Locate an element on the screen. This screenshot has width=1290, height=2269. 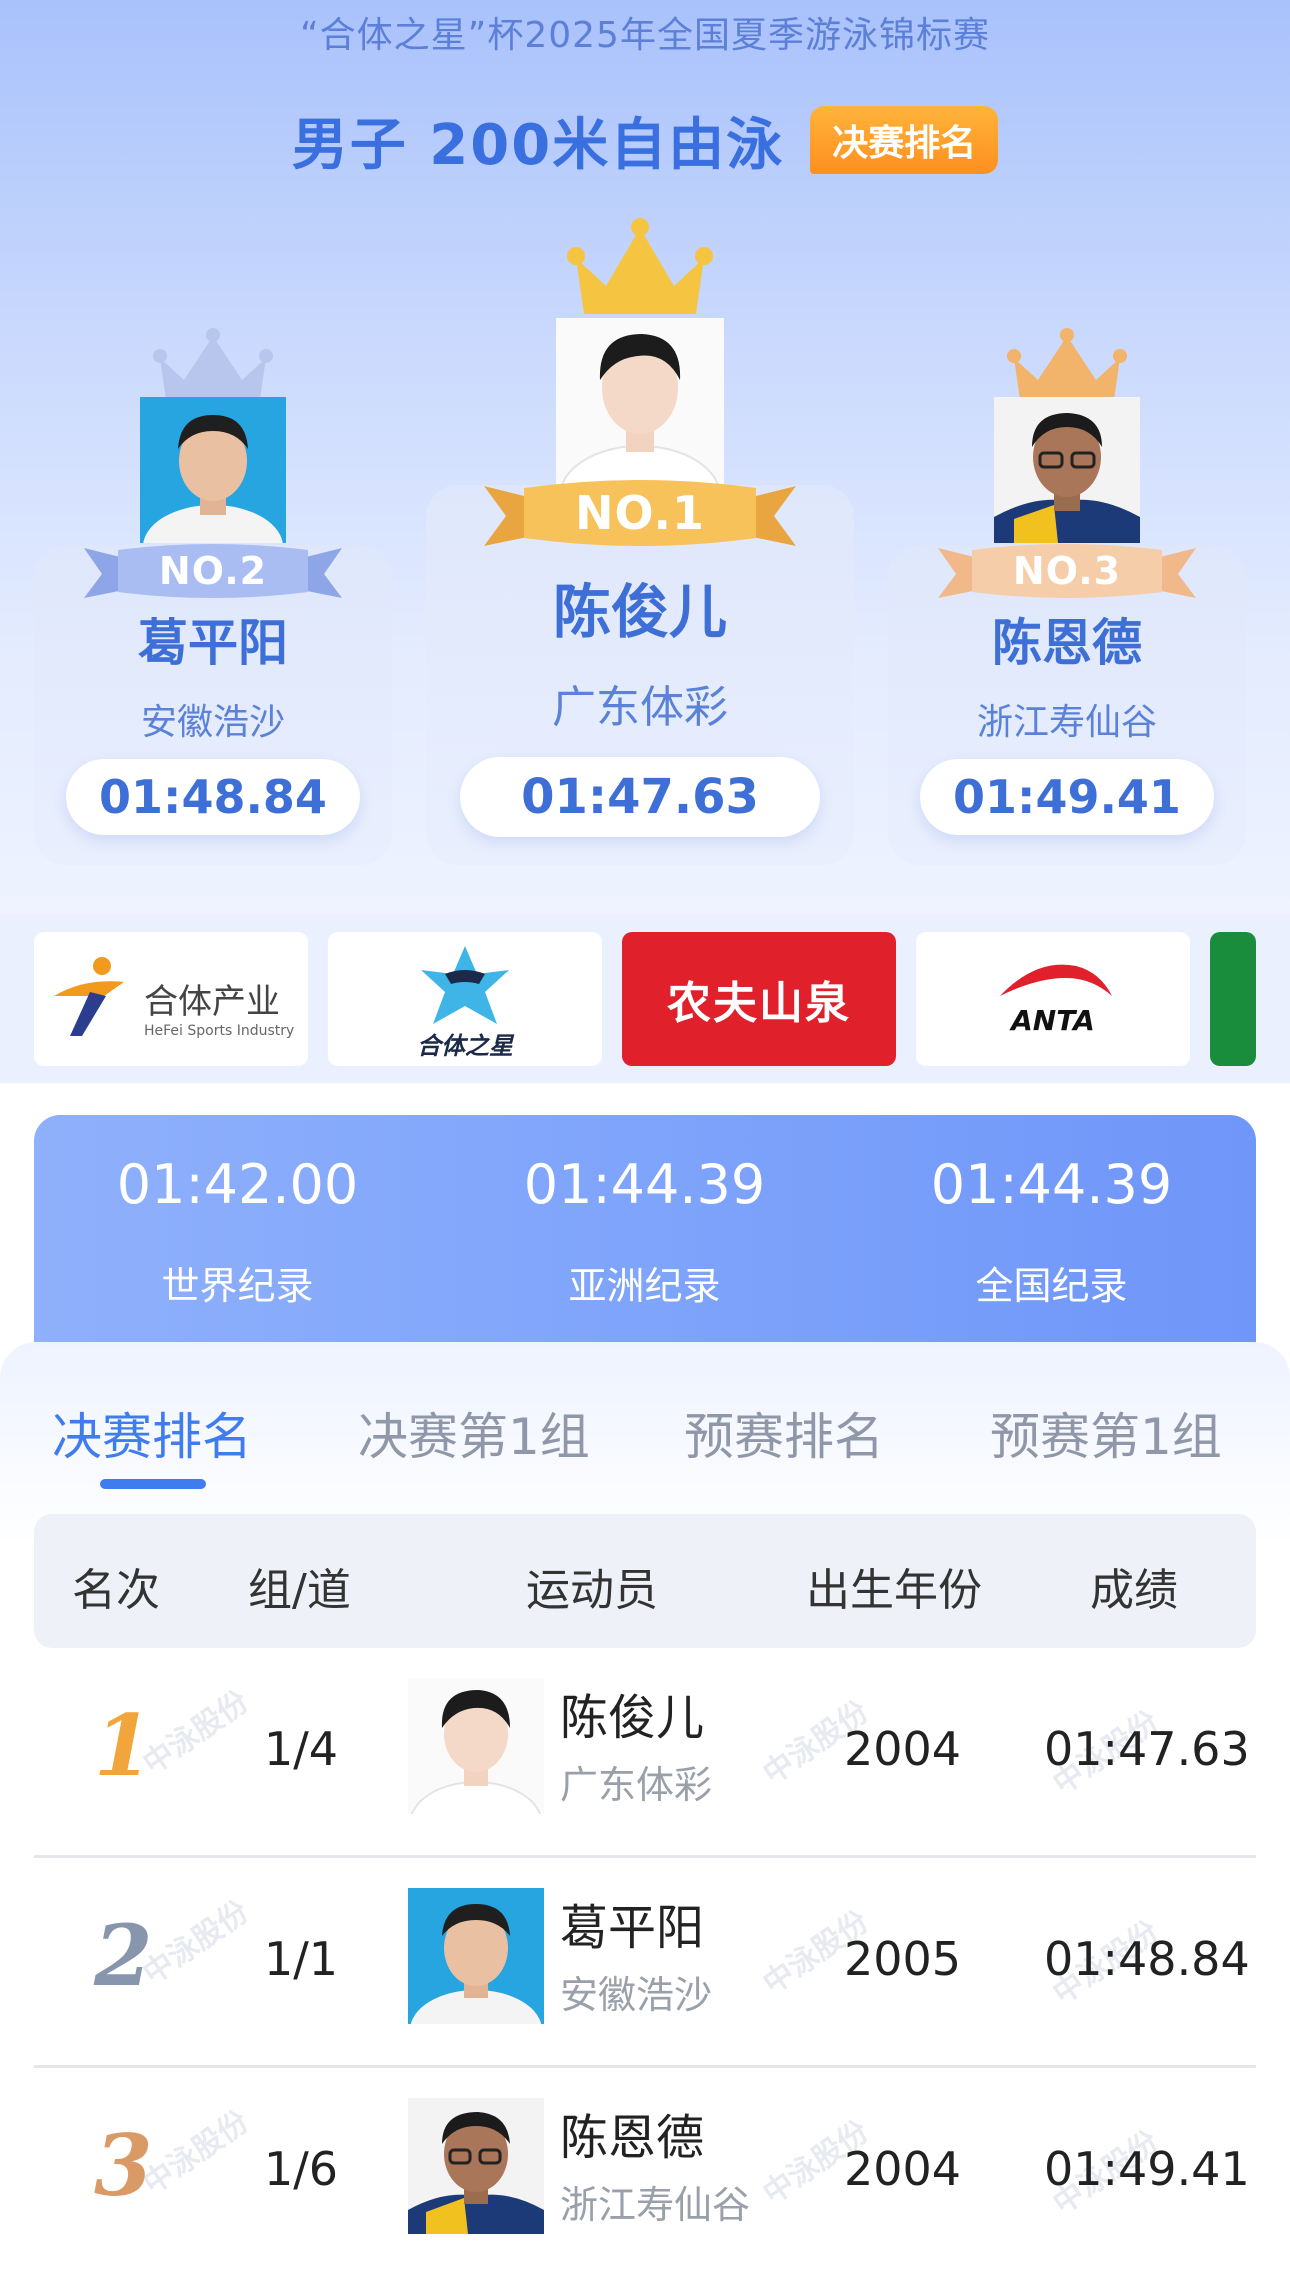
bronze-crown-icon is located at coordinates (1067, 364).